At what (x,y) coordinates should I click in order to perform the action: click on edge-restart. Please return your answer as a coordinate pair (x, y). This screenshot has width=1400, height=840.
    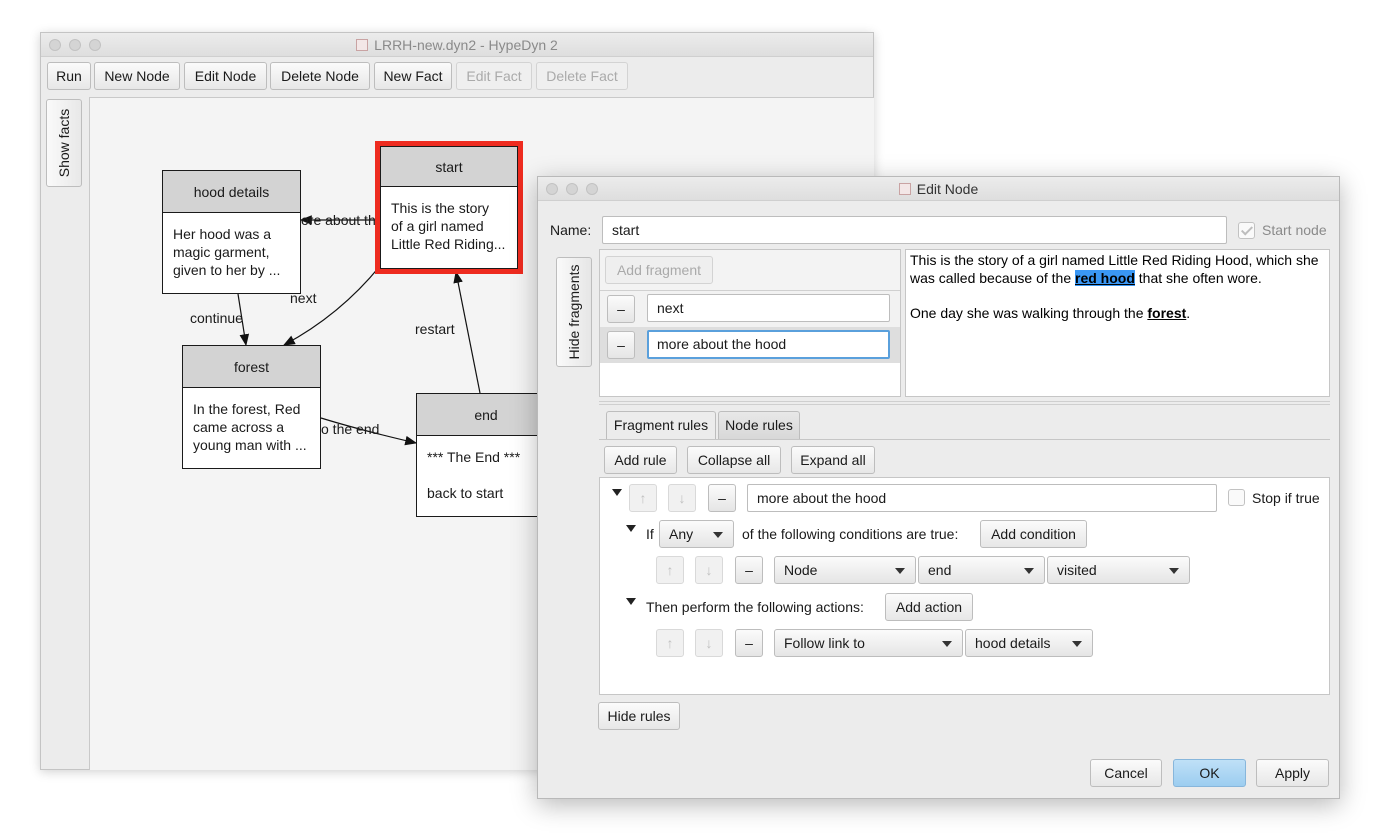
    Looking at the image, I should click on (467, 332).